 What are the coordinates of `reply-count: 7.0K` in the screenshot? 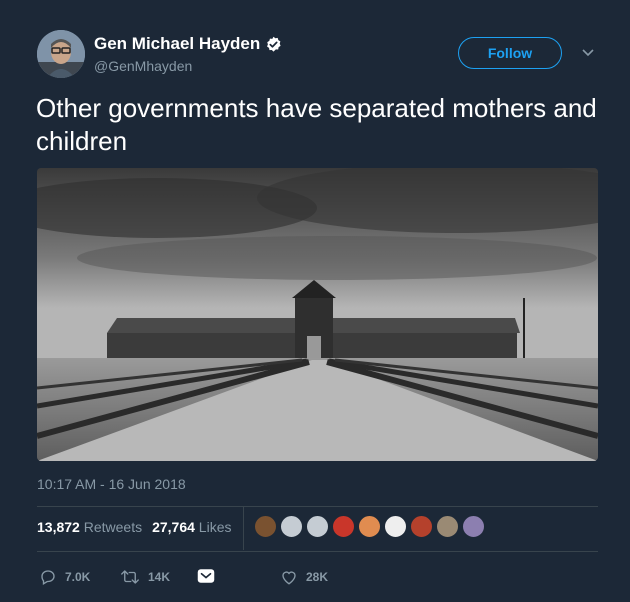 It's located at (78, 577).